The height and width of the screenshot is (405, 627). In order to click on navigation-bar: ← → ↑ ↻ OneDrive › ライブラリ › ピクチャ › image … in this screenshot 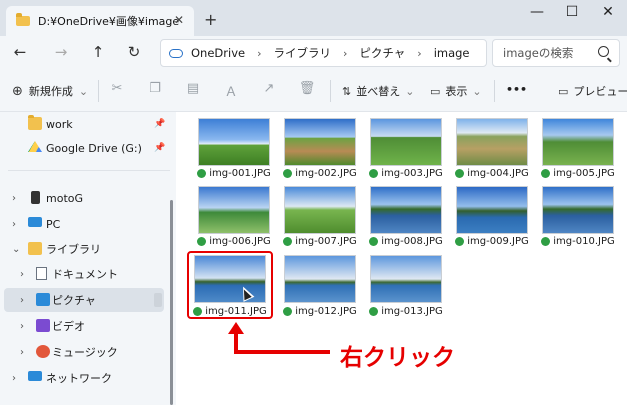, I will do `click(313, 53)`.